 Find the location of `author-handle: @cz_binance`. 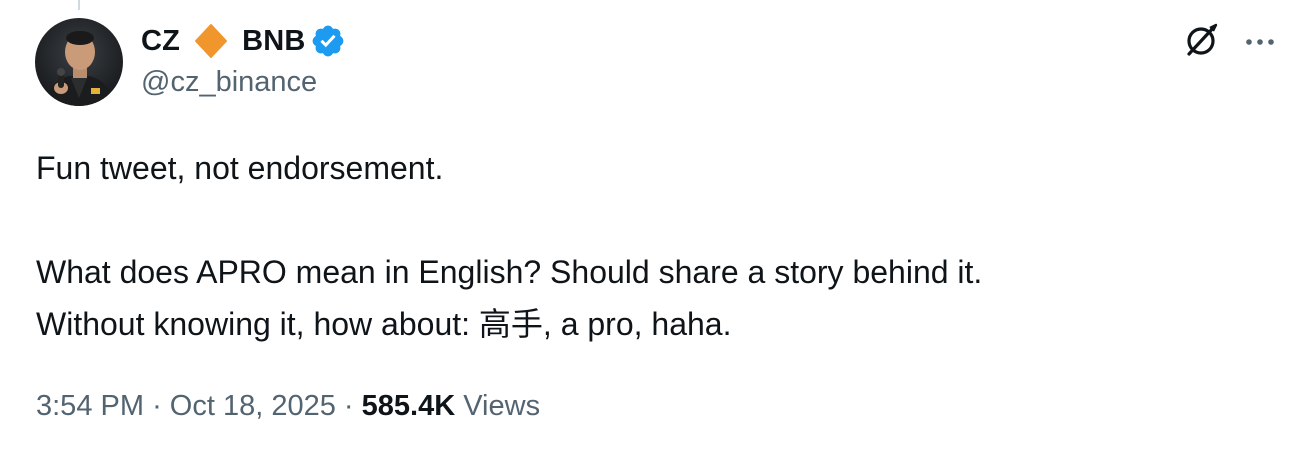

author-handle: @cz_binance is located at coordinates (229, 82).